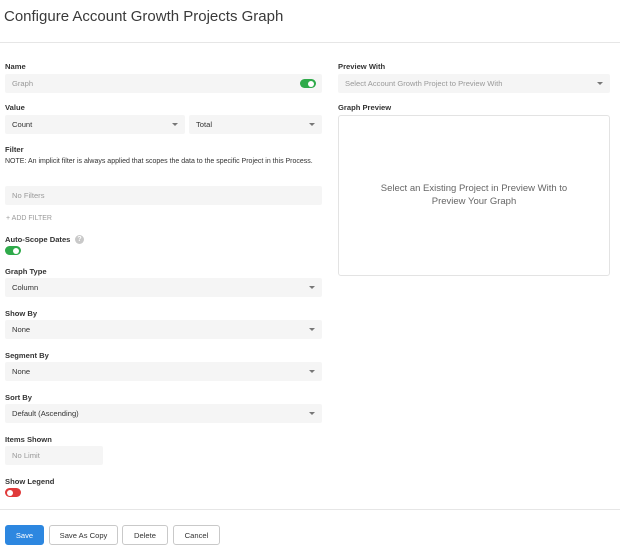 This screenshot has height=549, width=620. Describe the element at coordinates (24, 535) in the screenshot. I see `save-button: Save` at that location.